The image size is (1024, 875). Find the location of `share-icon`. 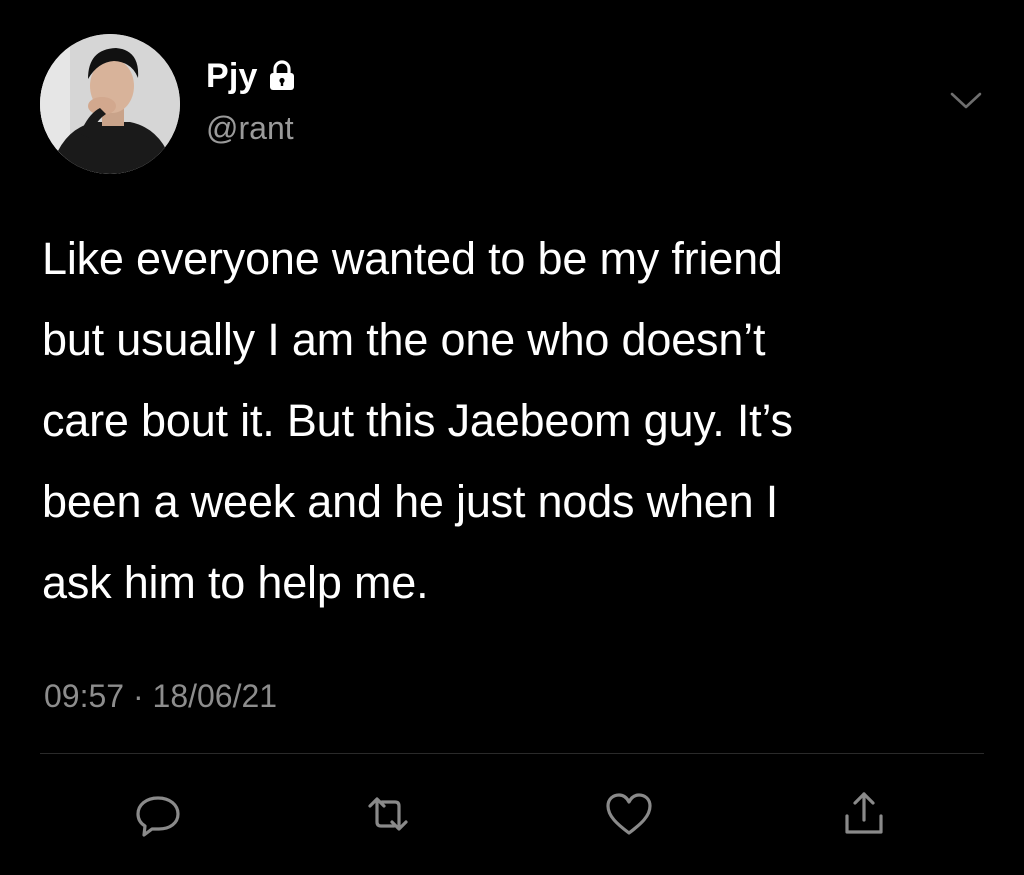

share-icon is located at coordinates (864, 813).